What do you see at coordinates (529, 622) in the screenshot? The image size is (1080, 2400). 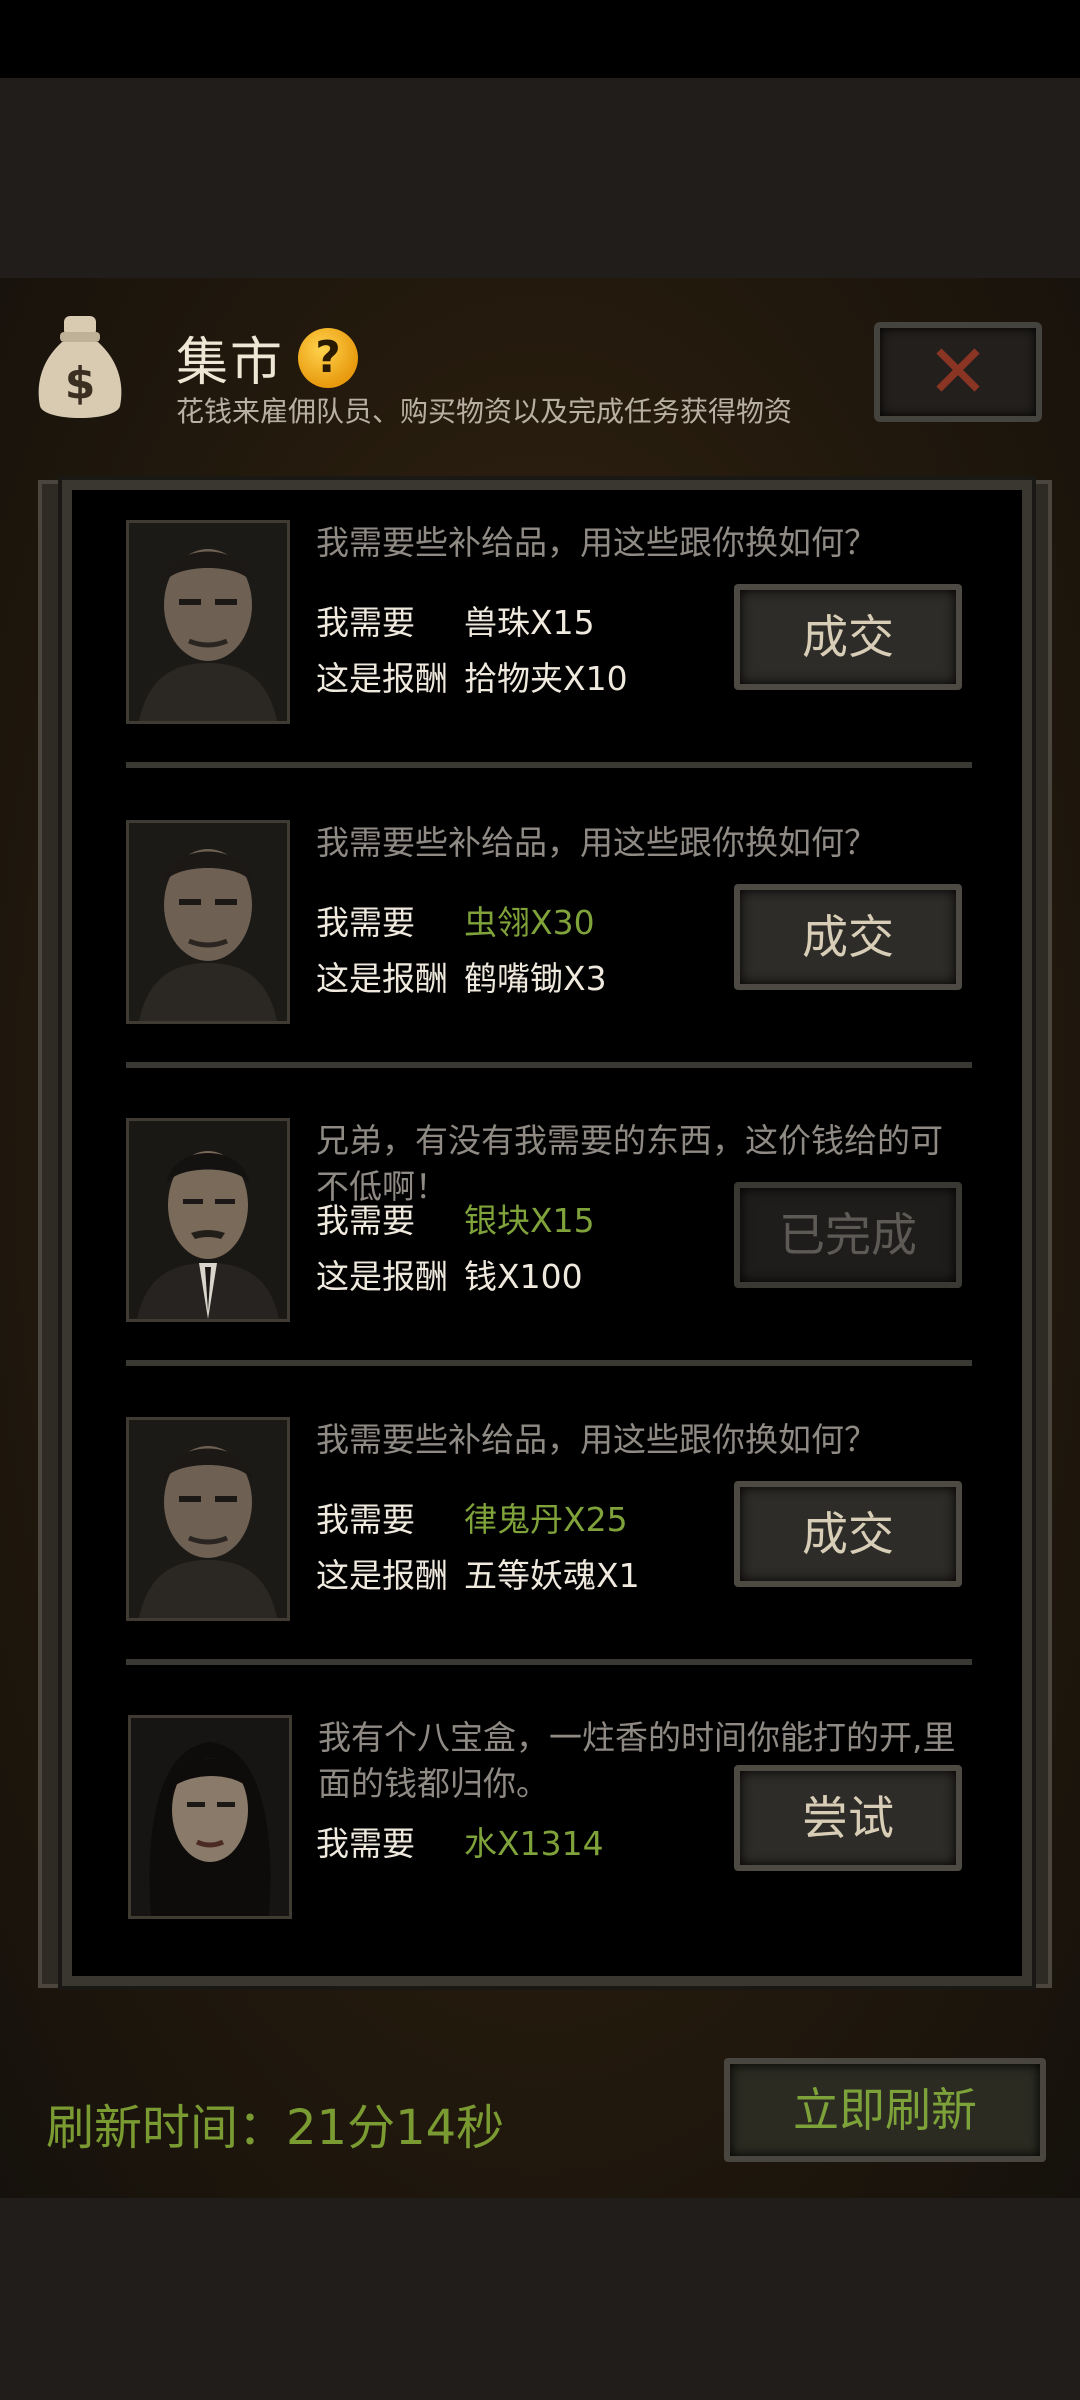 I see `need-value: 兽珠X15` at bounding box center [529, 622].